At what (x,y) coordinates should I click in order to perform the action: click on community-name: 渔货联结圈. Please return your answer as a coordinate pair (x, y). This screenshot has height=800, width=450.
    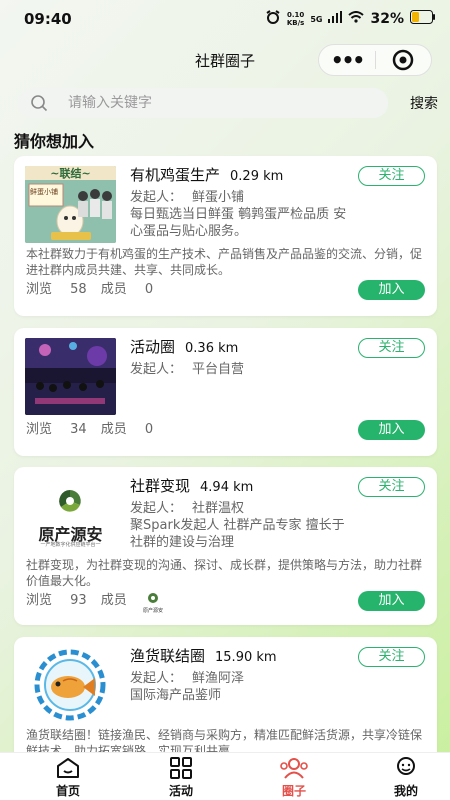
    Looking at the image, I should click on (168, 656).